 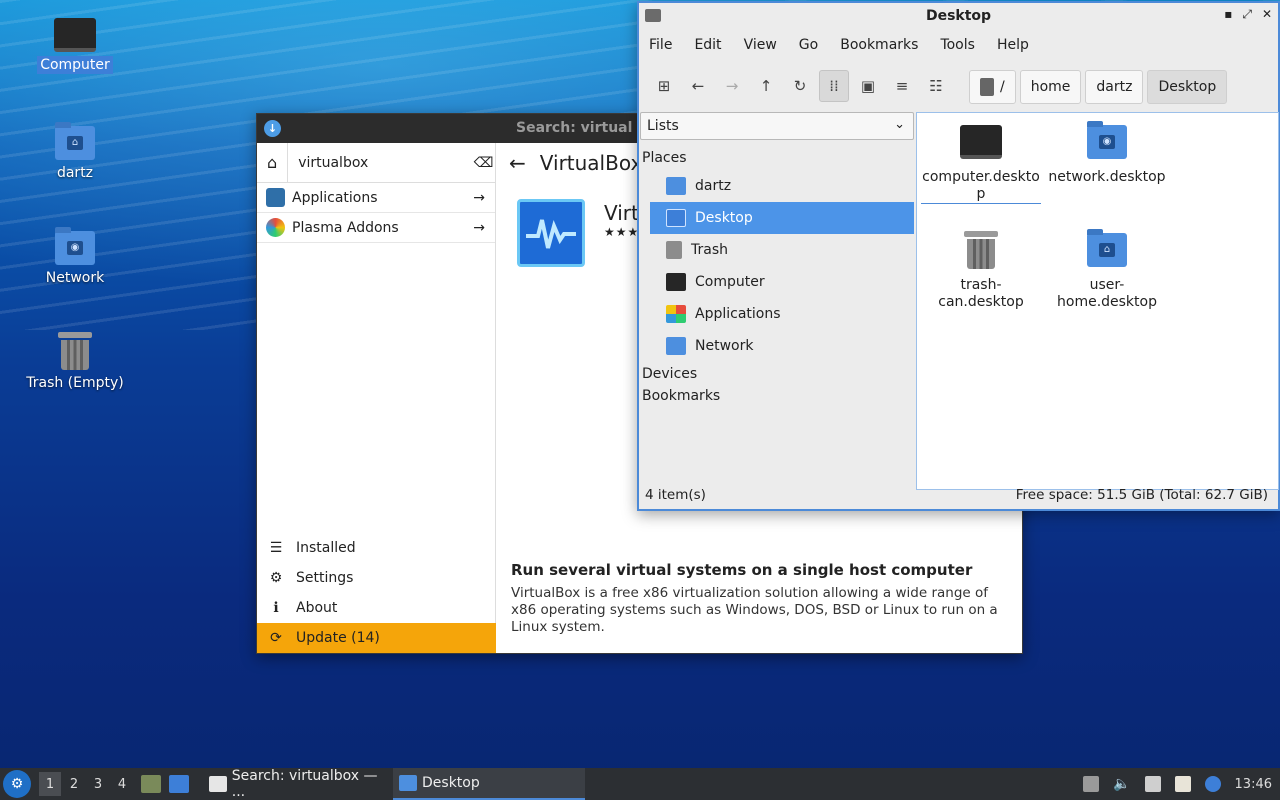 I want to click on nav-update: ⟳ Update (14), so click(x=376, y=638).